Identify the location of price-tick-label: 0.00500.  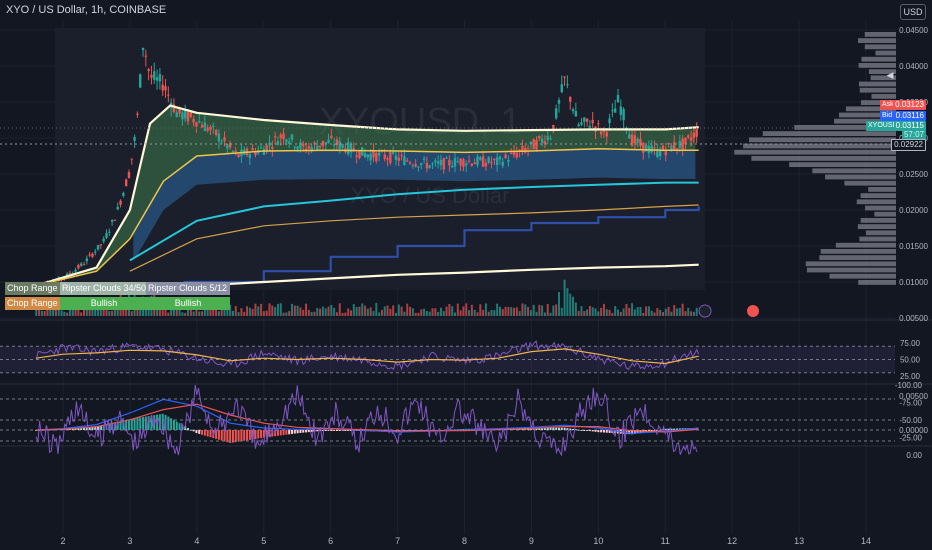
(913, 318).